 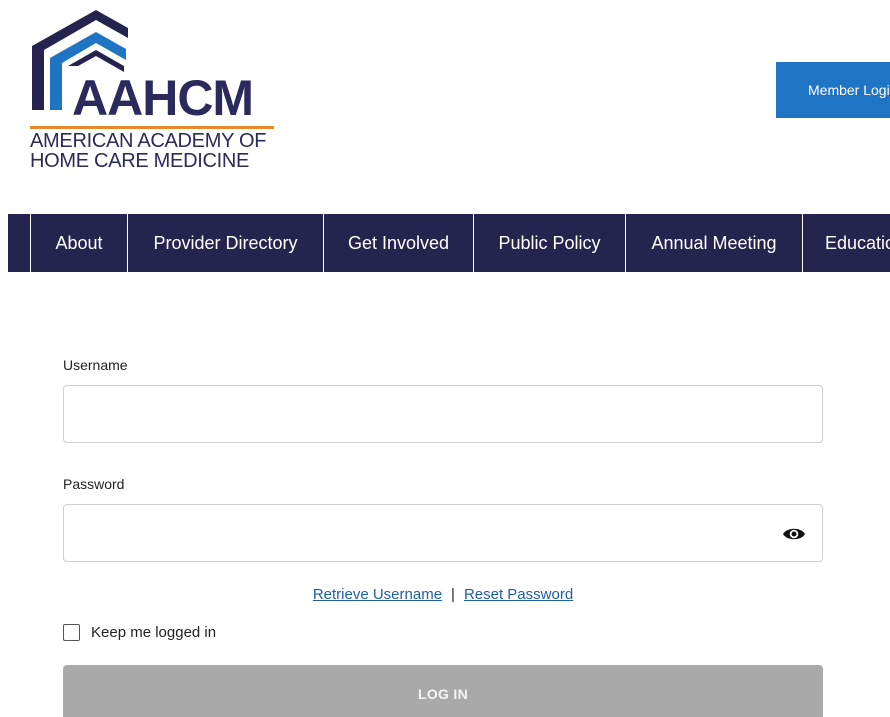 What do you see at coordinates (225, 243) in the screenshot?
I see `nav-item-provider-directory: Provider Directory` at bounding box center [225, 243].